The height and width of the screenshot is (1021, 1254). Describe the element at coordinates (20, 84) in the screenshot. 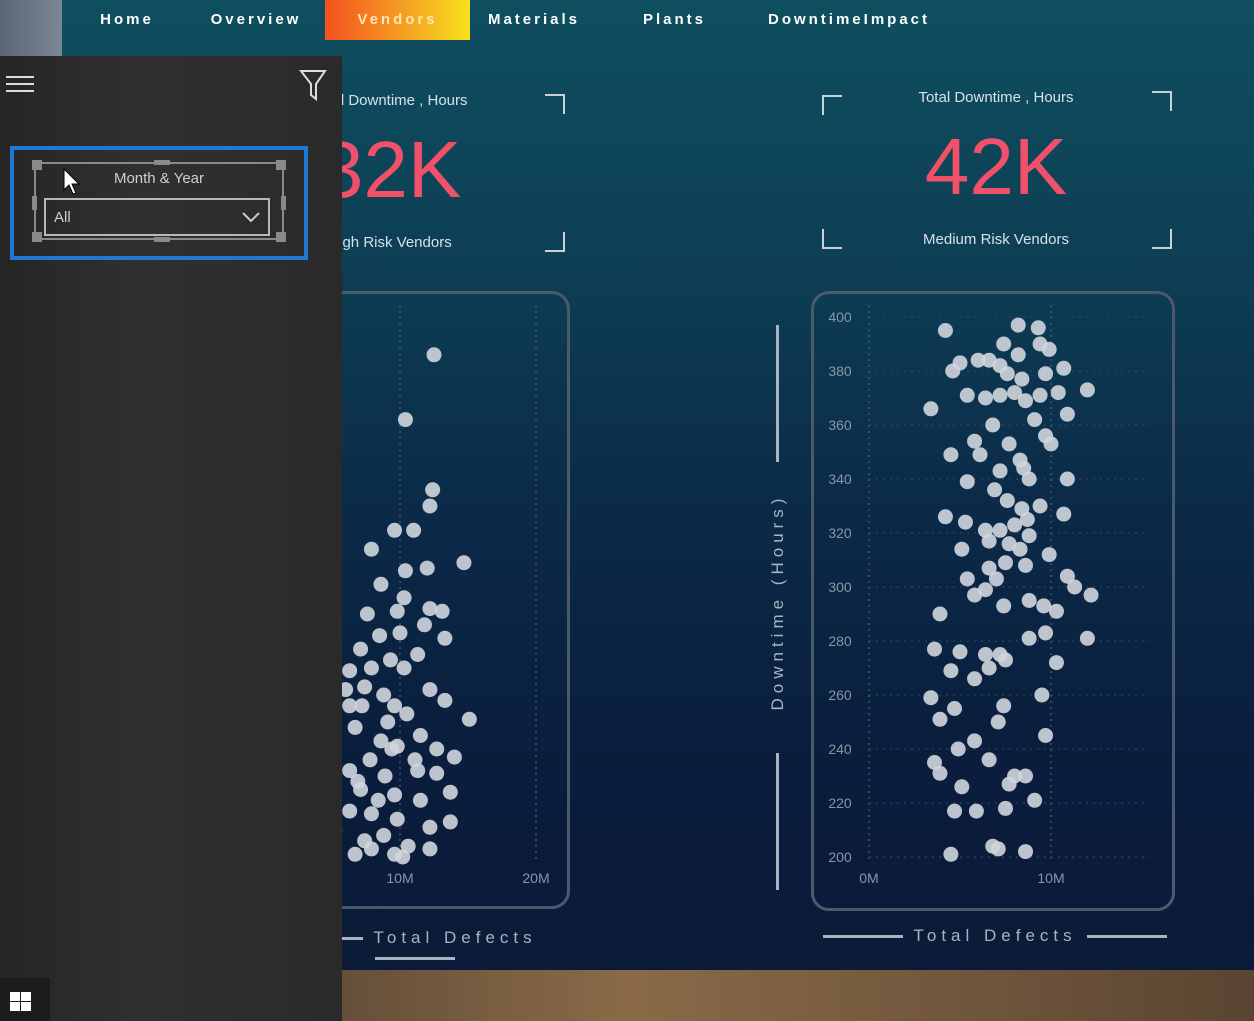

I see `hamburger-icon` at that location.